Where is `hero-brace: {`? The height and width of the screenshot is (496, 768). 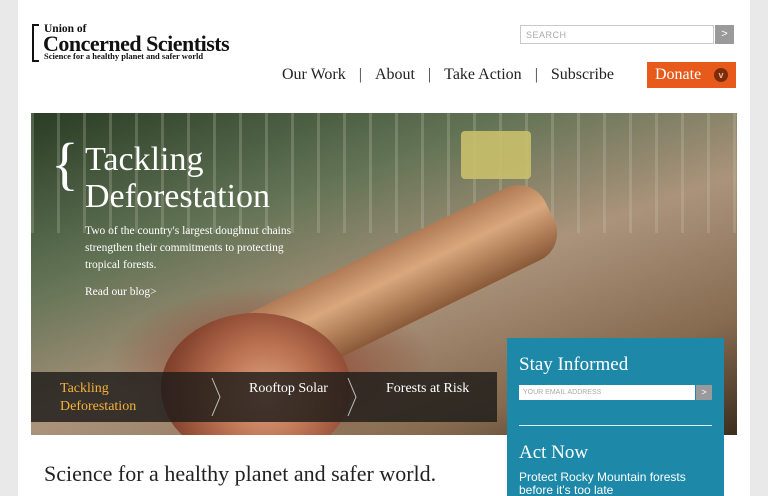
hero-brace: { is located at coordinates (65, 163).